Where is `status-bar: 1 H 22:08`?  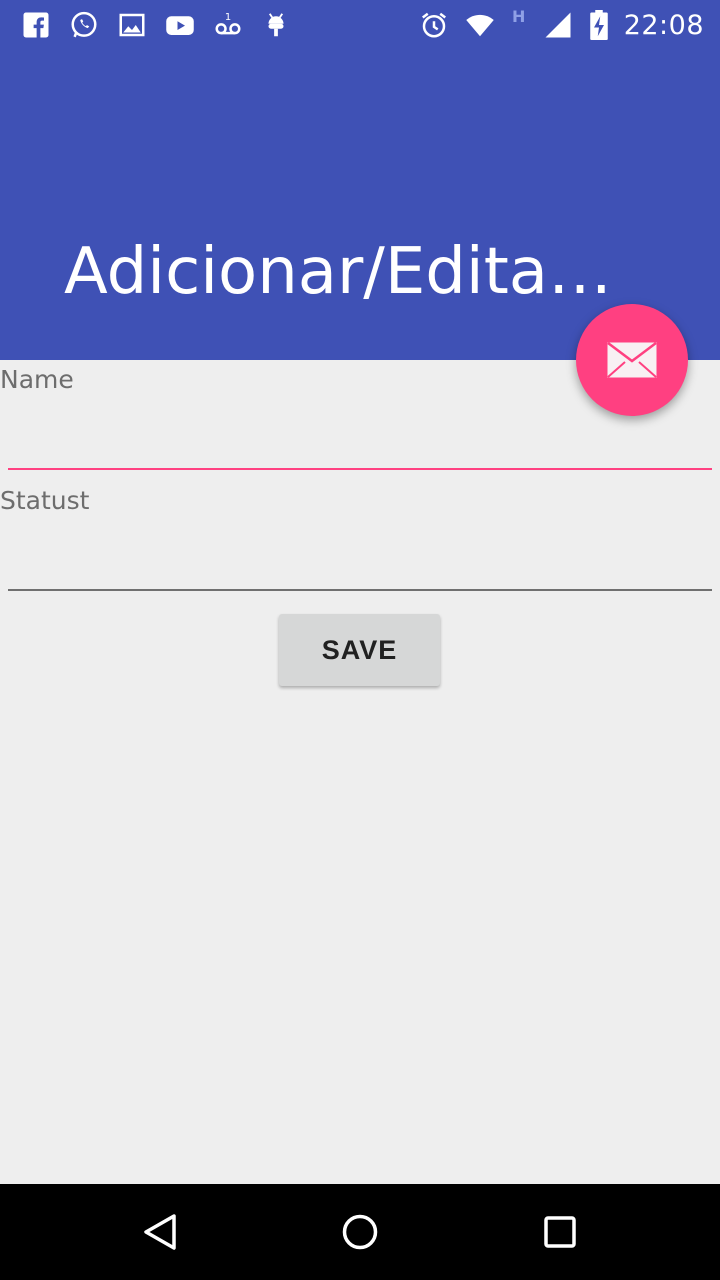
status-bar: 1 H 22:08 is located at coordinates (360, 25).